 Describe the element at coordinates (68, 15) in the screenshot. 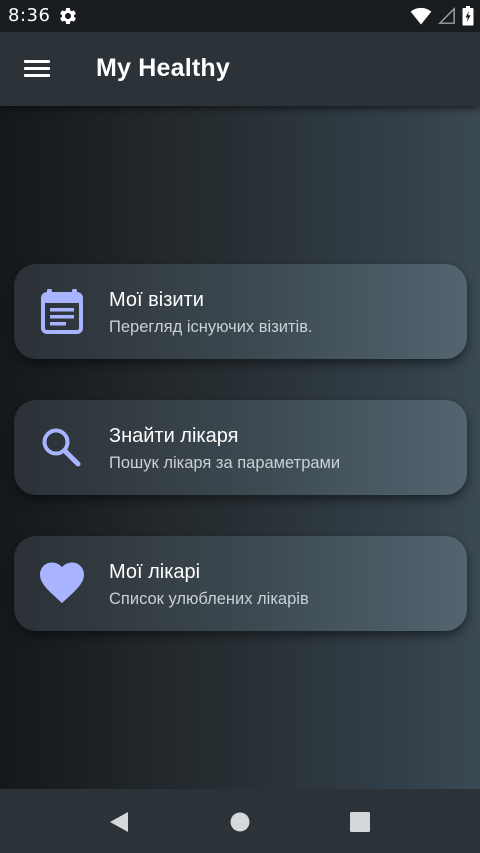

I see `settings-gear-icon` at that location.